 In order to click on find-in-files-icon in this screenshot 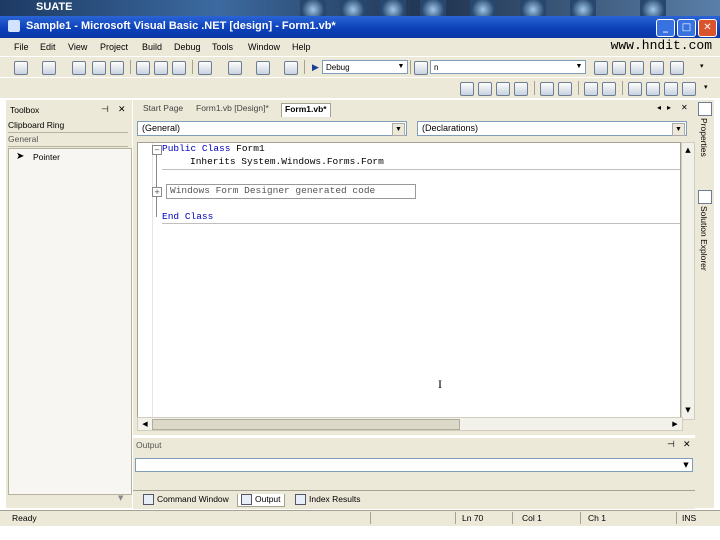, I will do `click(421, 68)`.